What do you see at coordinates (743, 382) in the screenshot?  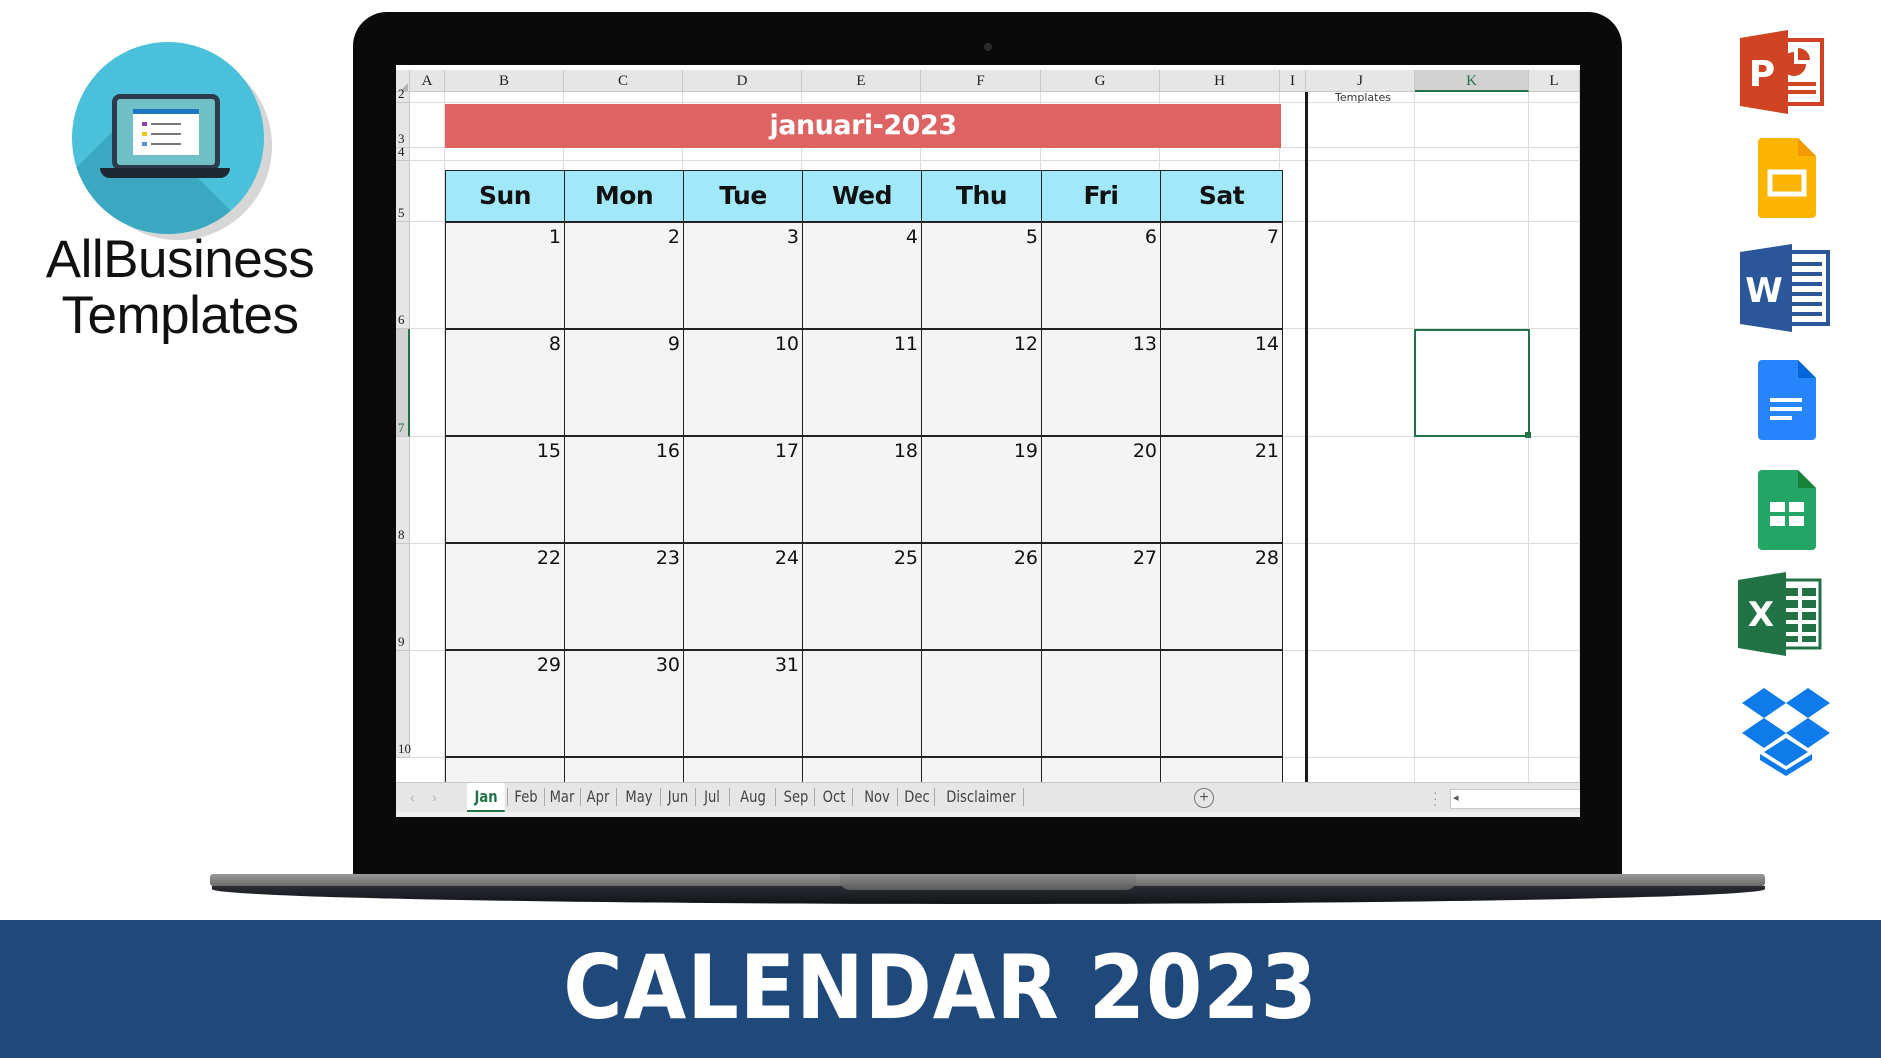 I see `day-cell: 10` at bounding box center [743, 382].